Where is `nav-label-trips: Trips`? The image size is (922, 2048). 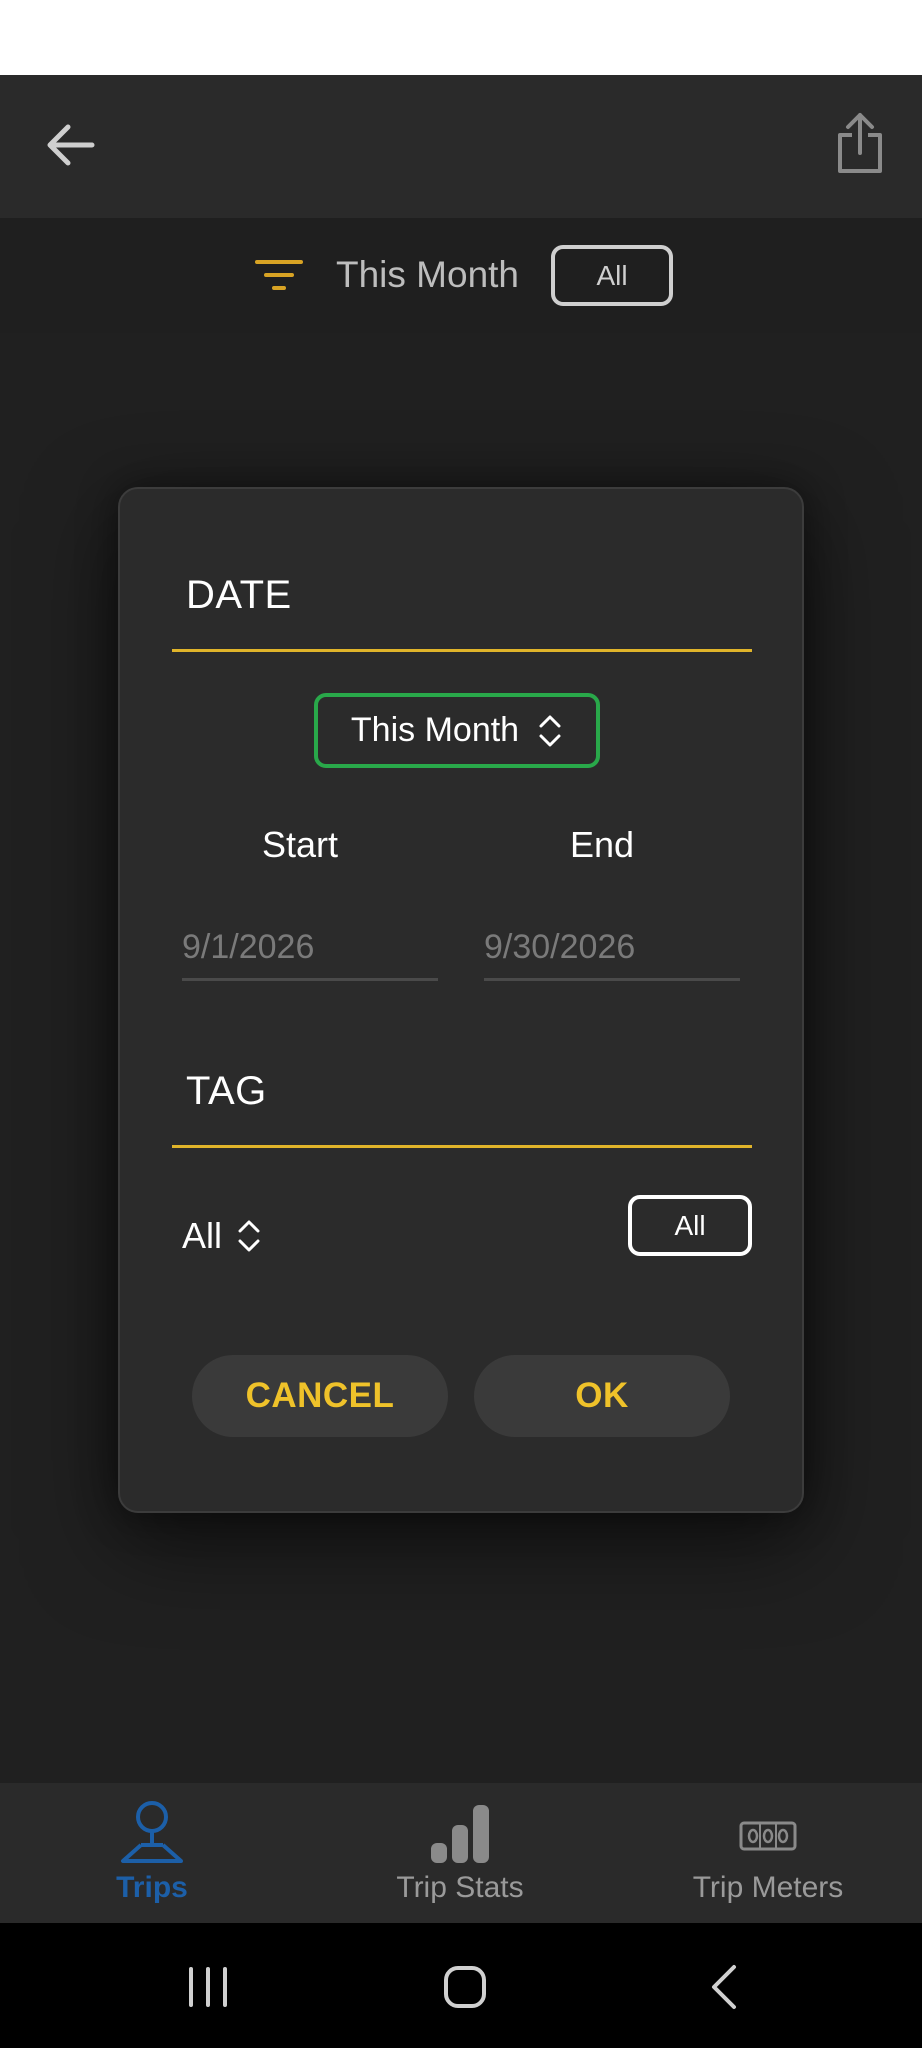 nav-label-trips: Trips is located at coordinates (152, 1887).